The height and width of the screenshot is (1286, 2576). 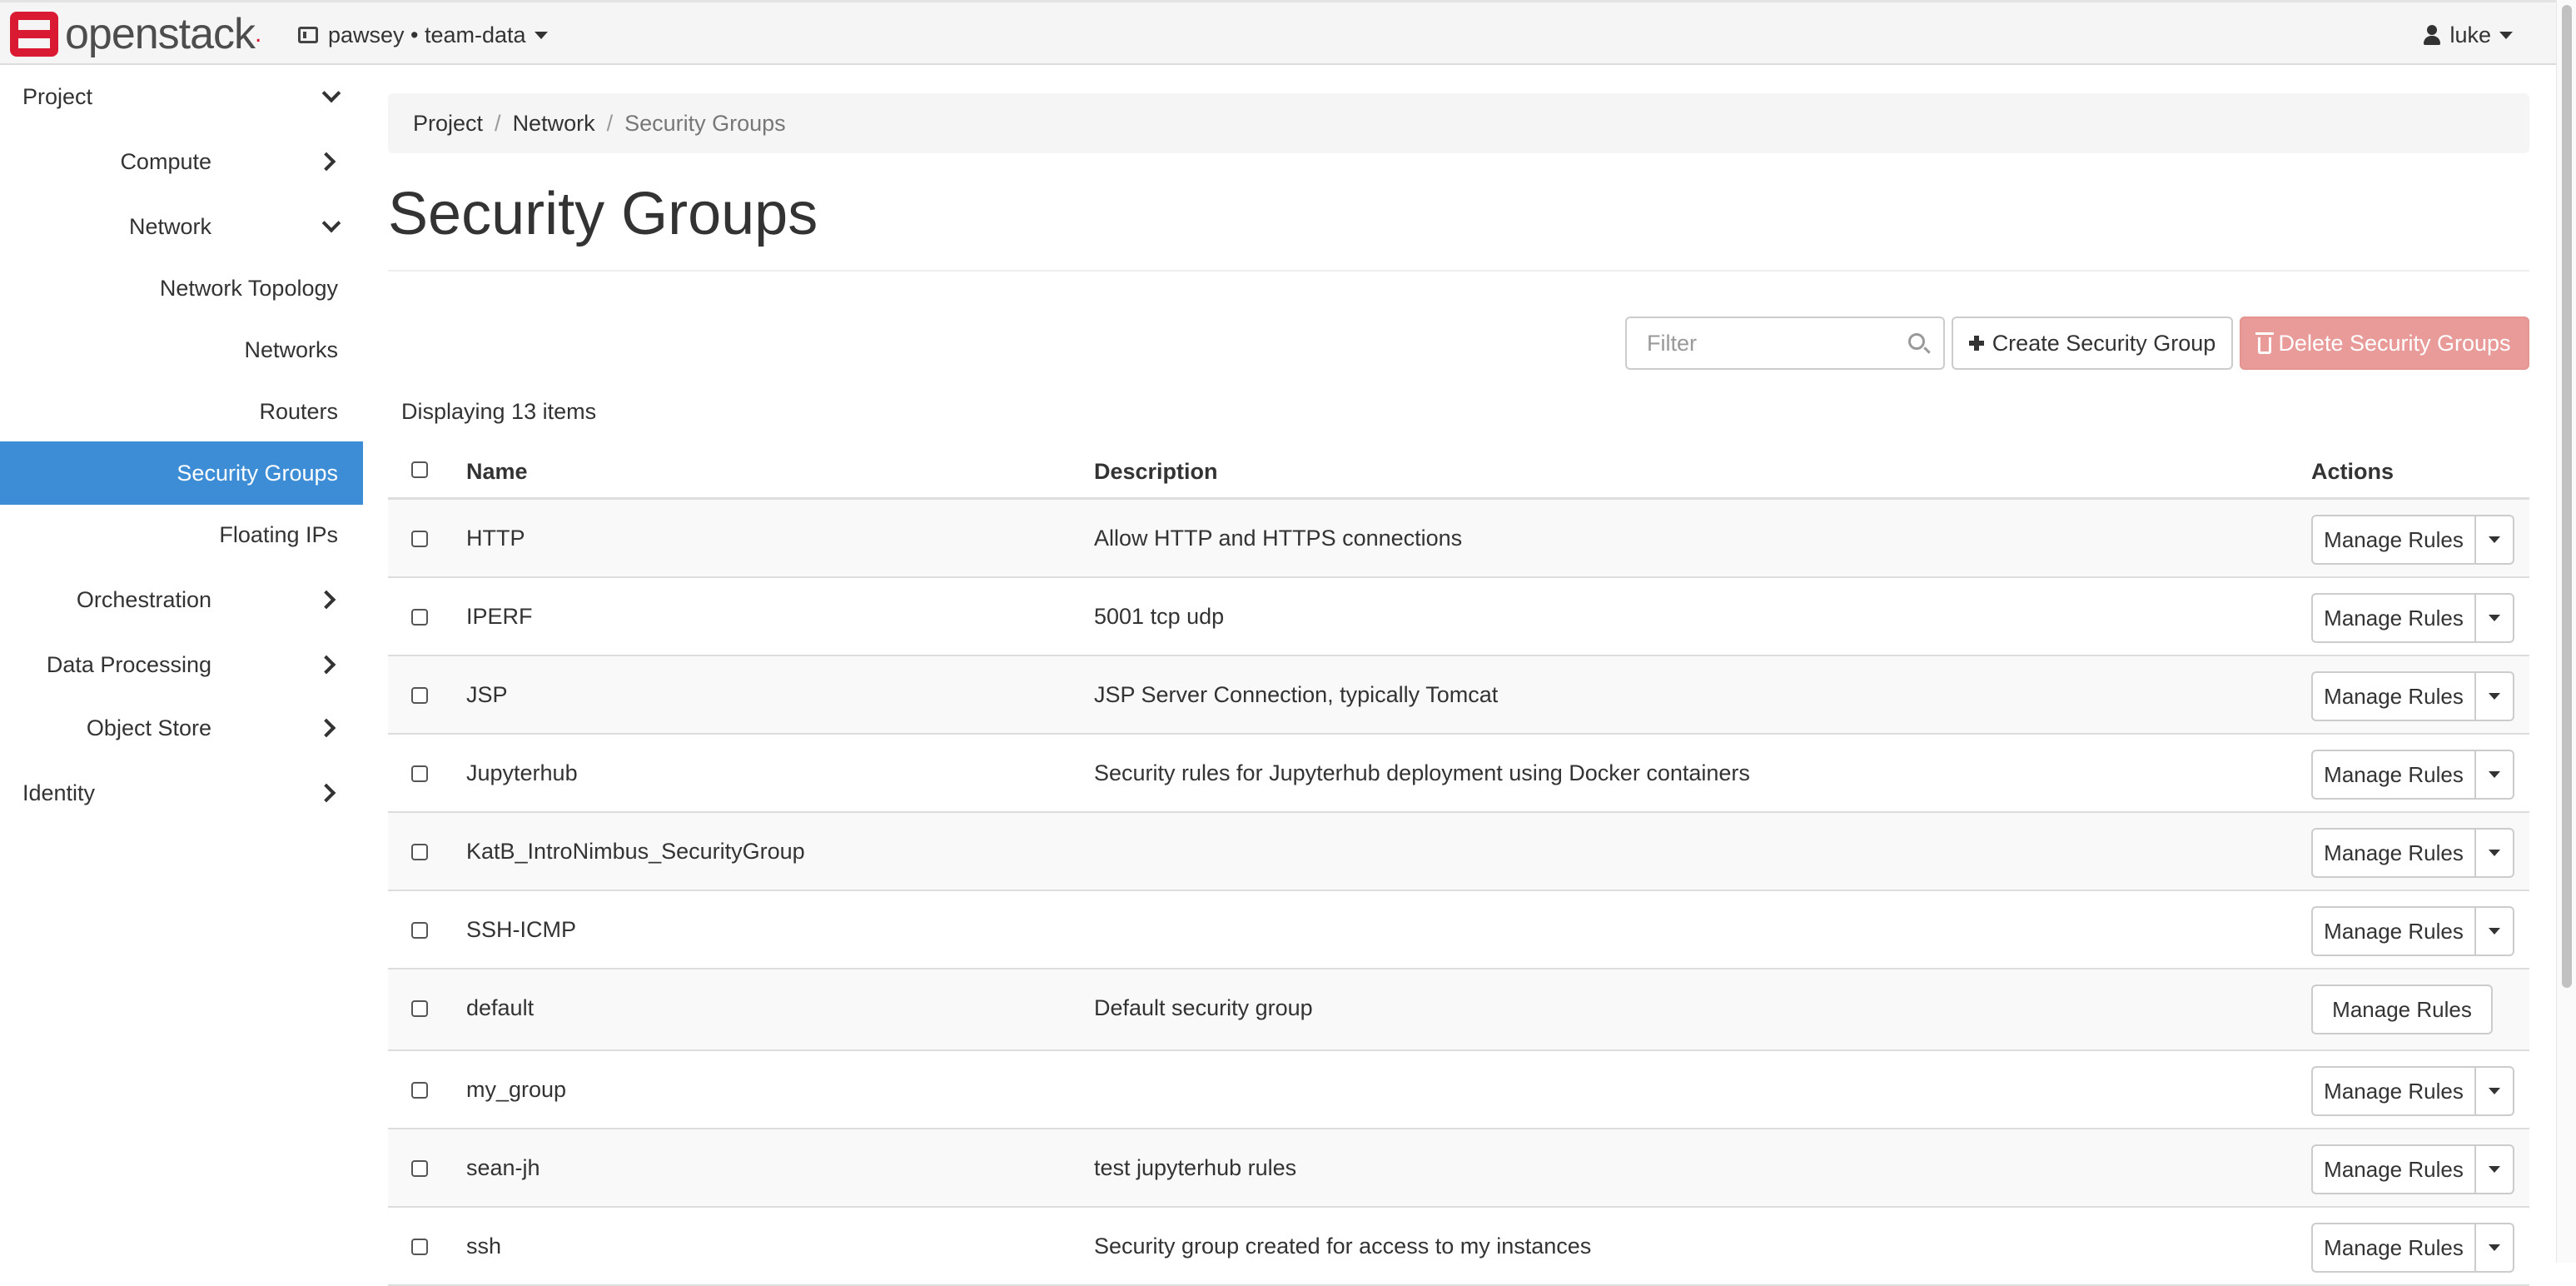 I want to click on column-header-name: Name, so click(x=497, y=471).